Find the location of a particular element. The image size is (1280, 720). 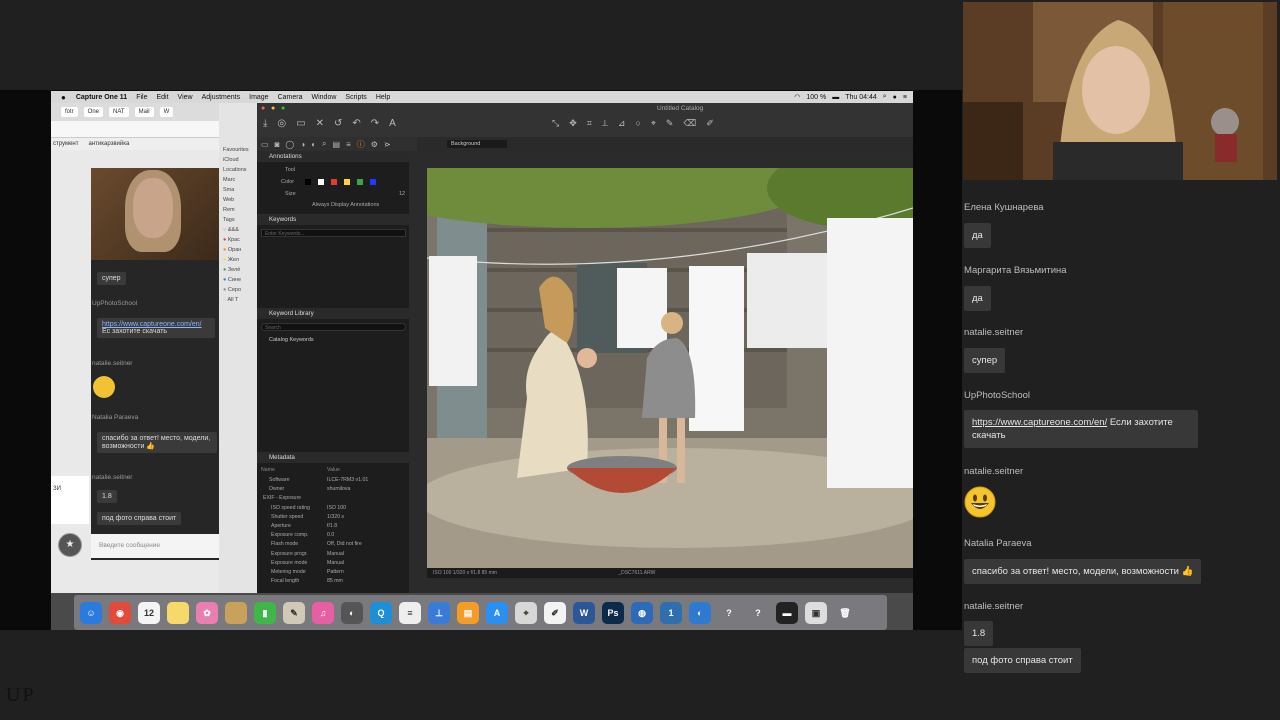

quicktime-icon: Q is located at coordinates (381, 612).